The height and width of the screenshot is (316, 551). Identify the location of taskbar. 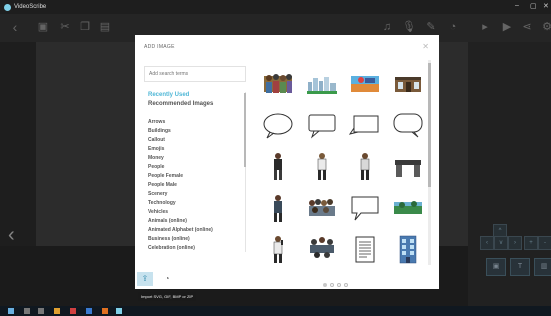
(275, 311).